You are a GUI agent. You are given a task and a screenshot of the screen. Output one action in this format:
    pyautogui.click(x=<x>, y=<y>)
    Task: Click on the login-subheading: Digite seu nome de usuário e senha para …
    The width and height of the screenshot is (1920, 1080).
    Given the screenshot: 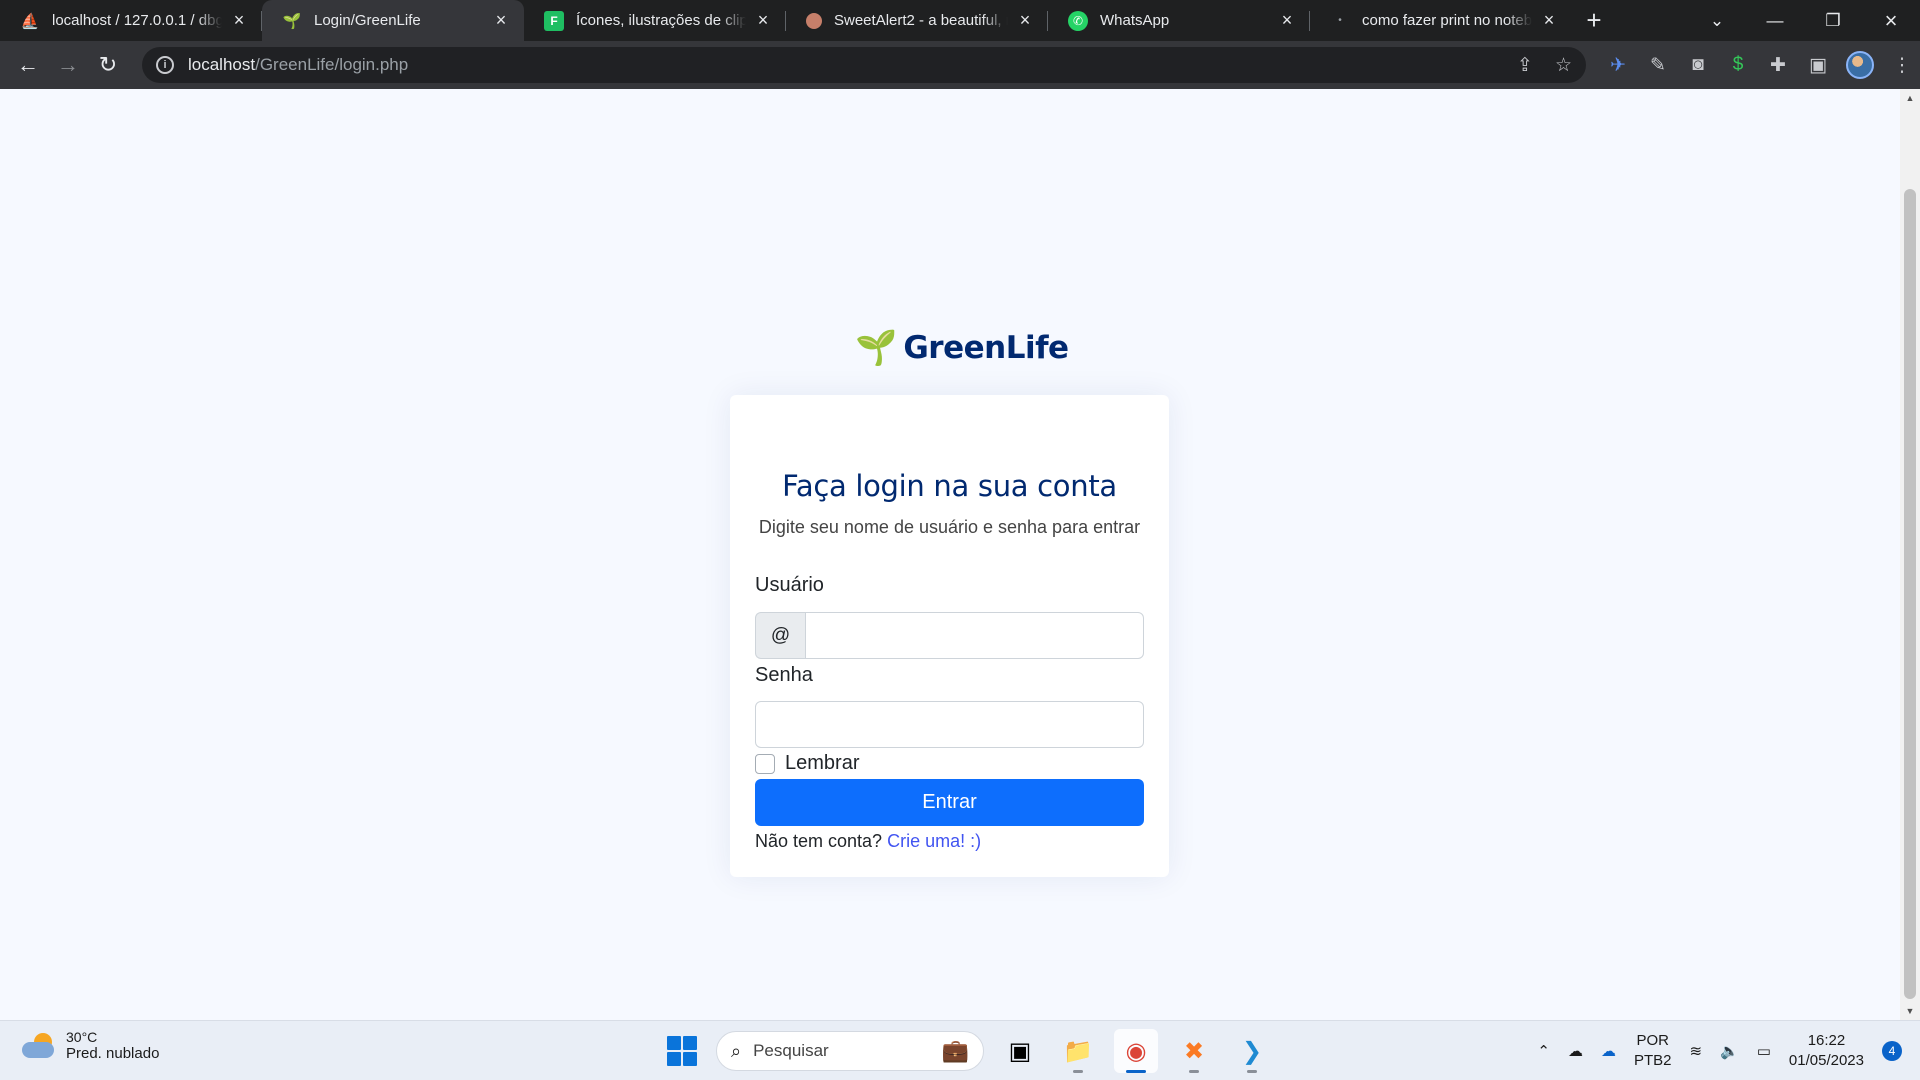 What is the action you would take?
    pyautogui.click(x=949, y=527)
    